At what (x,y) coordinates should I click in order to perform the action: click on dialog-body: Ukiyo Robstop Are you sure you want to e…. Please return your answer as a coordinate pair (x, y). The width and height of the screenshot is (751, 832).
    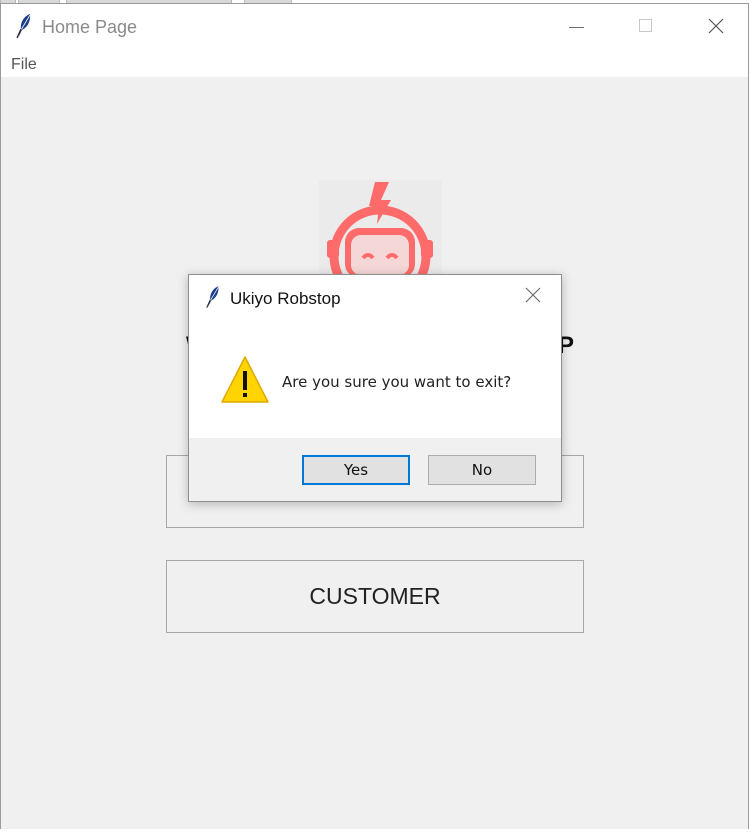
    Looking at the image, I should click on (375, 356).